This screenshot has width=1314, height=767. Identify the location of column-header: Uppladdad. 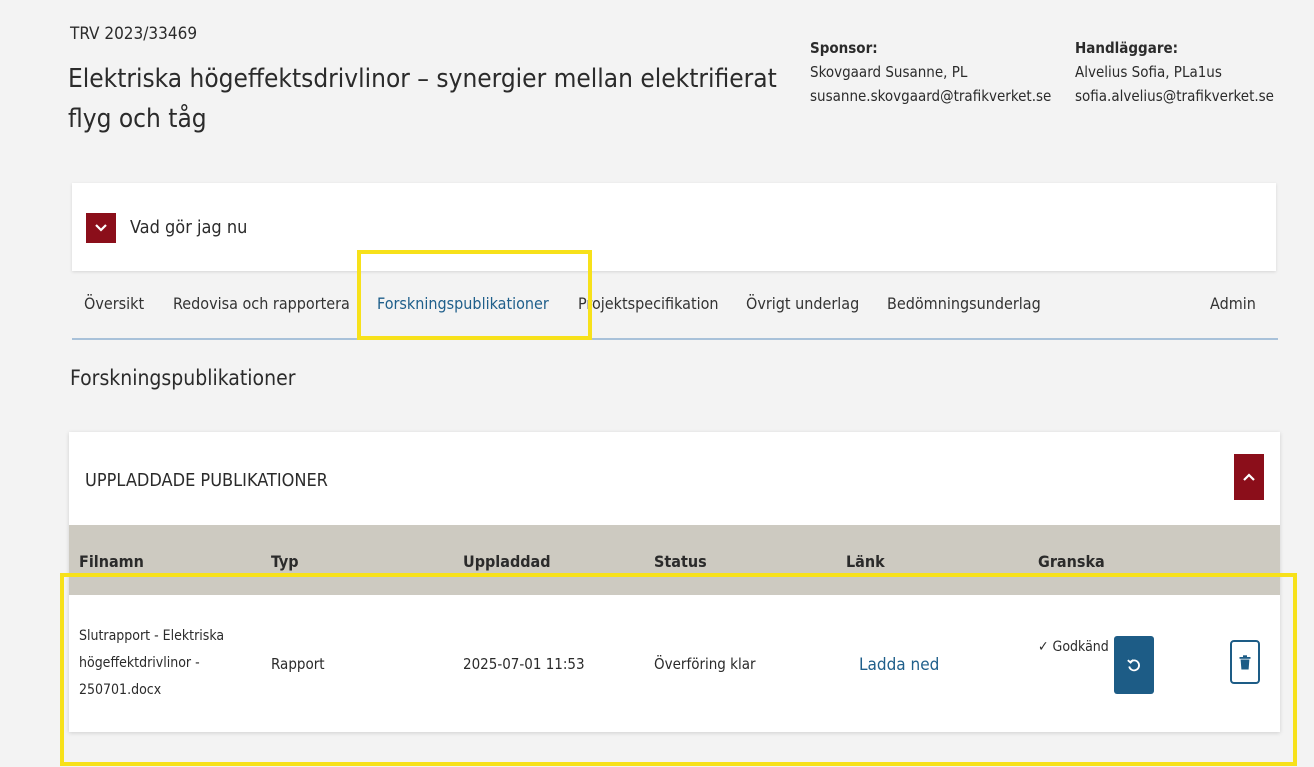
(507, 561).